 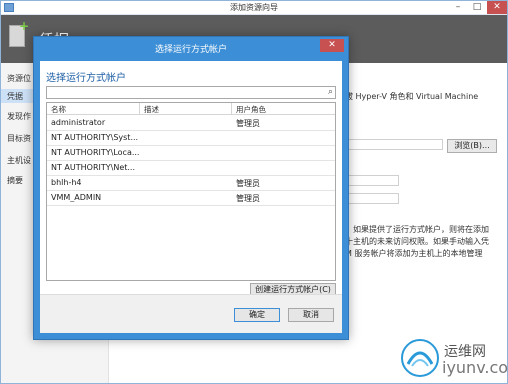 What do you see at coordinates (372, 180) in the screenshot?
I see `username-field` at bounding box center [372, 180].